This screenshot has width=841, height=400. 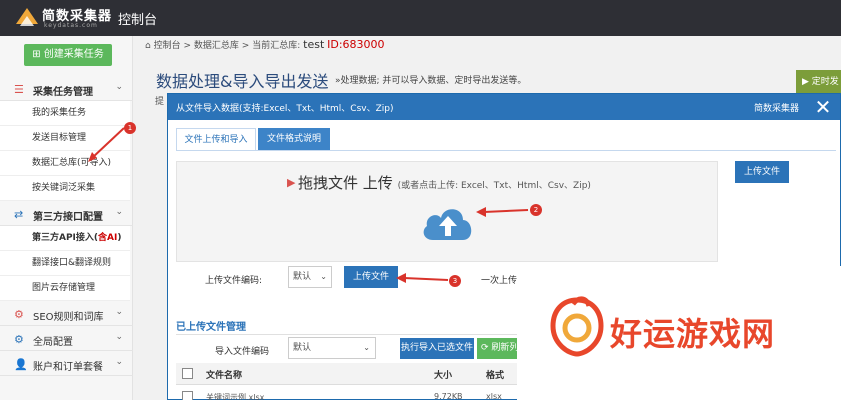 What do you see at coordinates (68, 367) in the screenshot?
I see `sidebar-group-label: 账户和订单套餐` at bounding box center [68, 367].